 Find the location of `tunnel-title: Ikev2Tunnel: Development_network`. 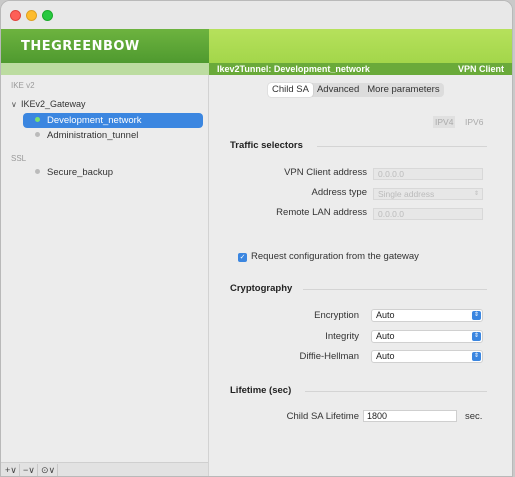

tunnel-title: Ikev2Tunnel: Development_network is located at coordinates (293, 69).